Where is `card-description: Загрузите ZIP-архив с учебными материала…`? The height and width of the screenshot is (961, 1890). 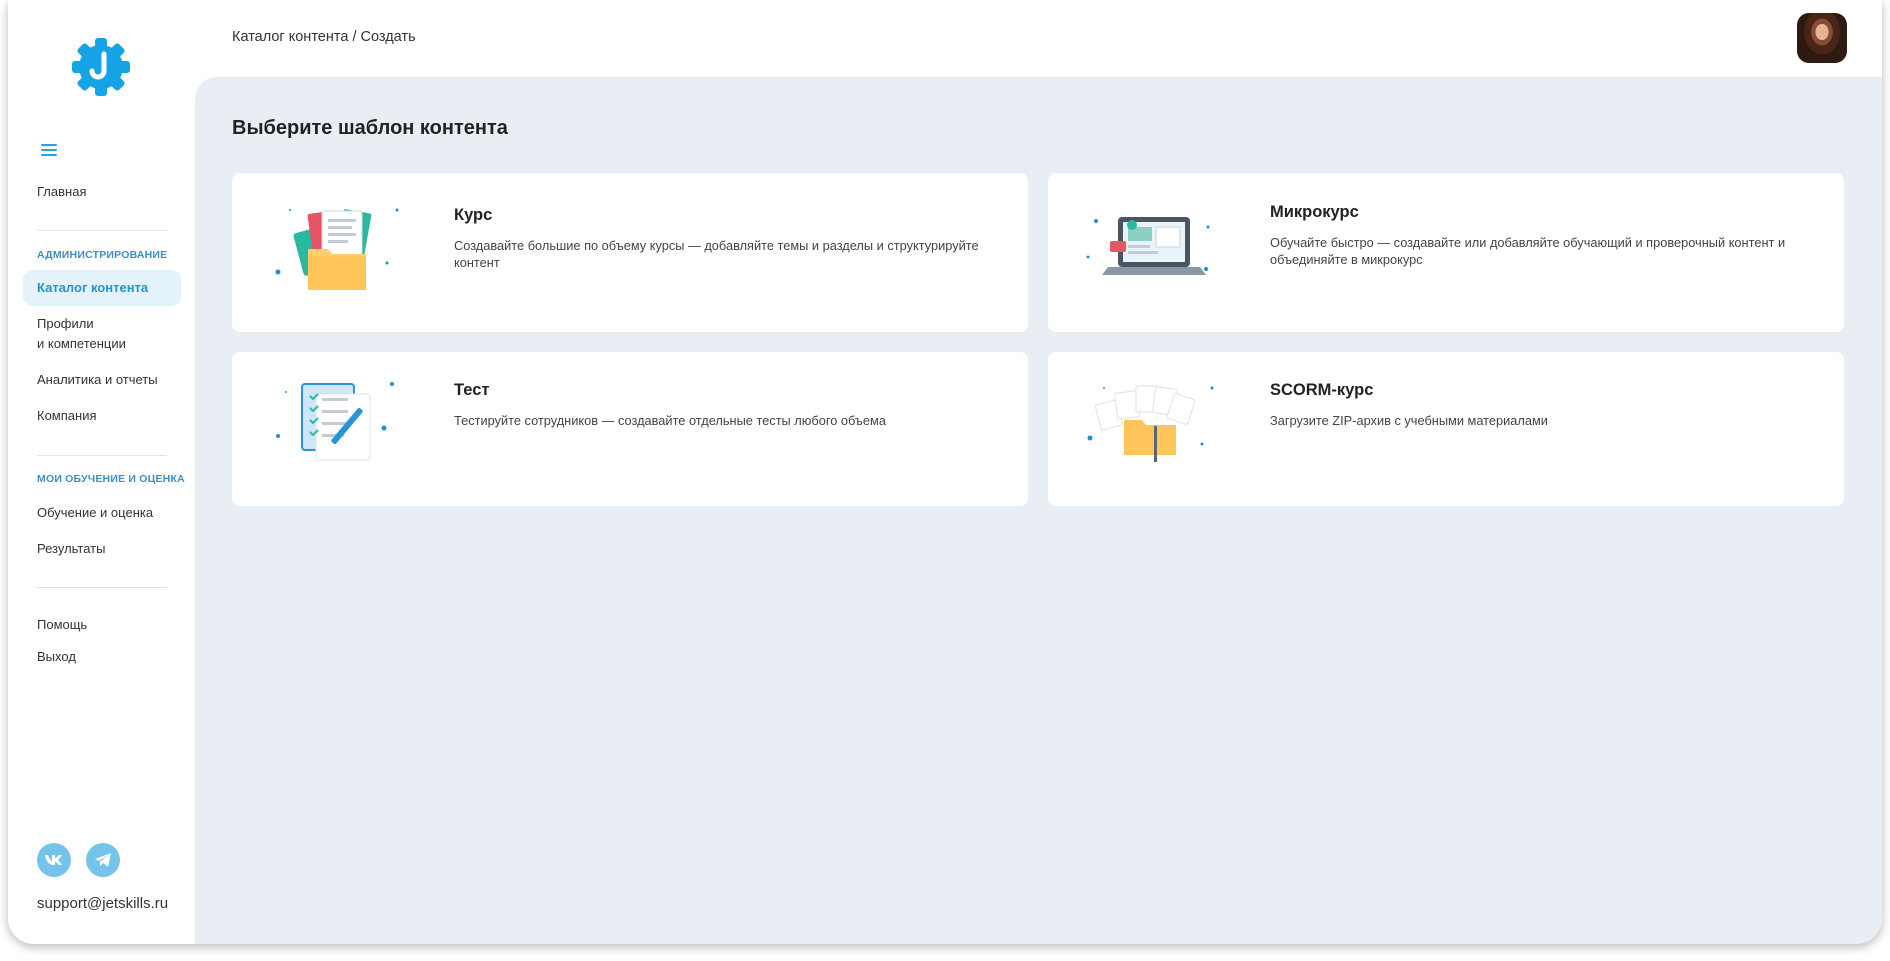 card-description: Загрузите ZIP-архив с учебными материала… is located at coordinates (1409, 420).